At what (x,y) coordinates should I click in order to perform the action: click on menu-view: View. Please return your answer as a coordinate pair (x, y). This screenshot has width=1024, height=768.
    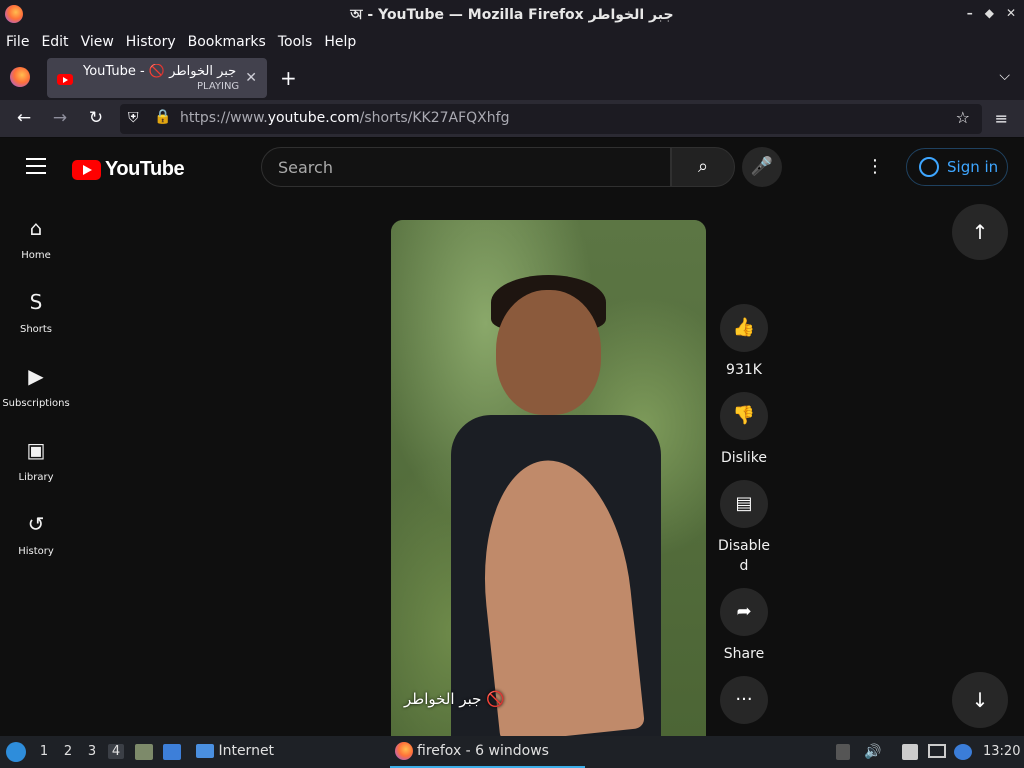
    Looking at the image, I should click on (97, 42).